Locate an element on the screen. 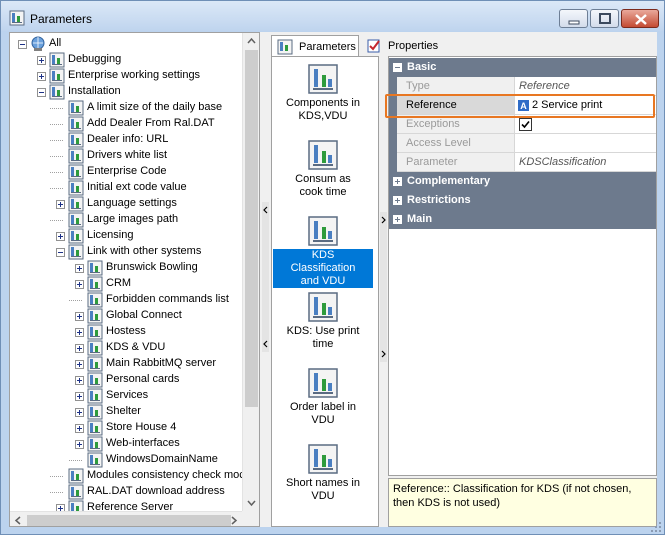 This screenshot has width=665, height=535. tree-item: Brunswick Bowling is located at coordinates (126, 268).